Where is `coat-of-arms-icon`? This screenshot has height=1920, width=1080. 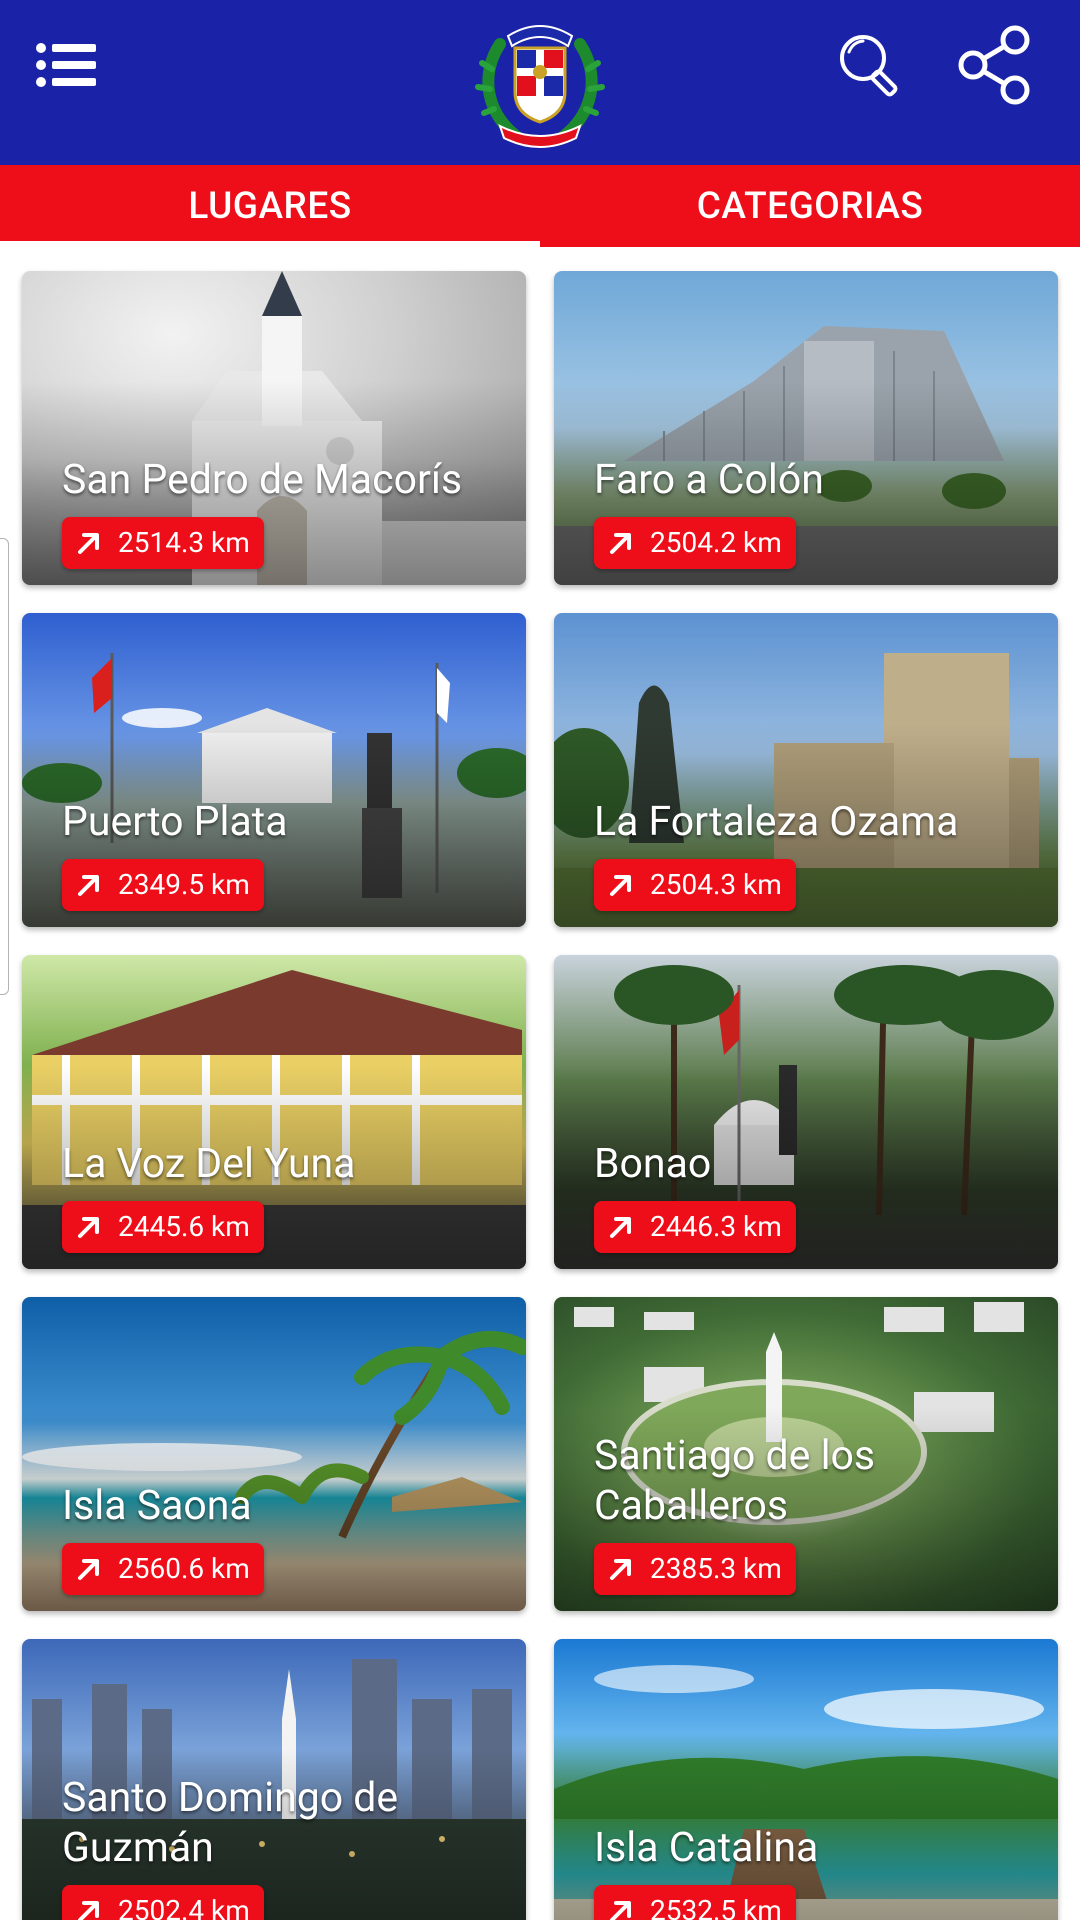 coat-of-arms-icon is located at coordinates (540, 86).